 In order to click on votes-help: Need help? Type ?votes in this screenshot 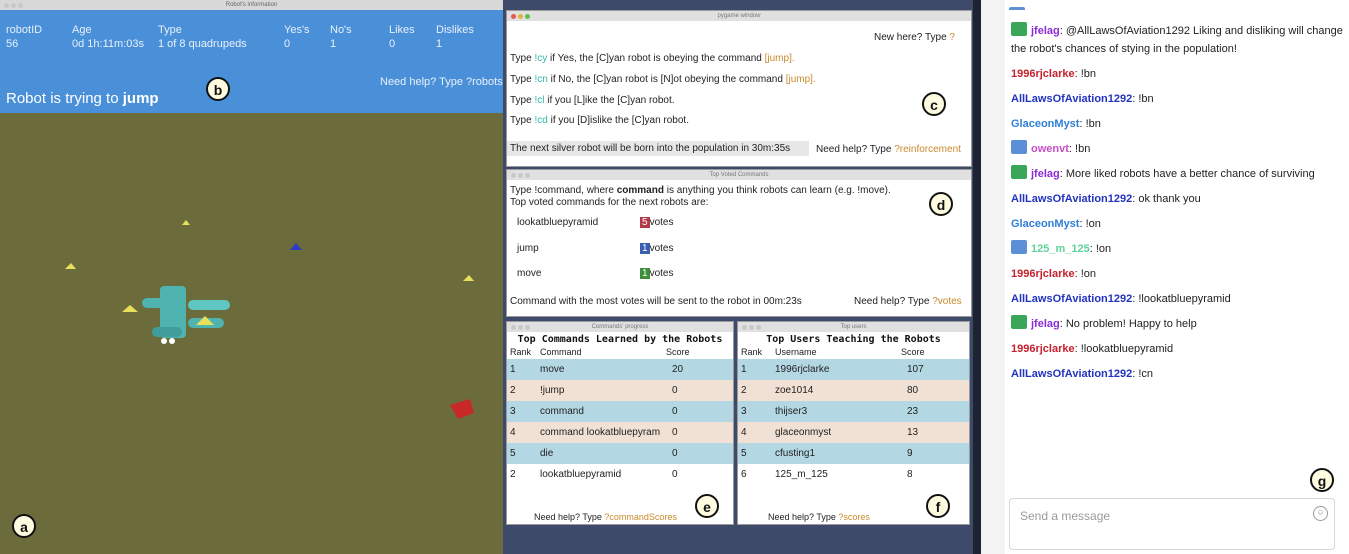, I will do `click(908, 301)`.